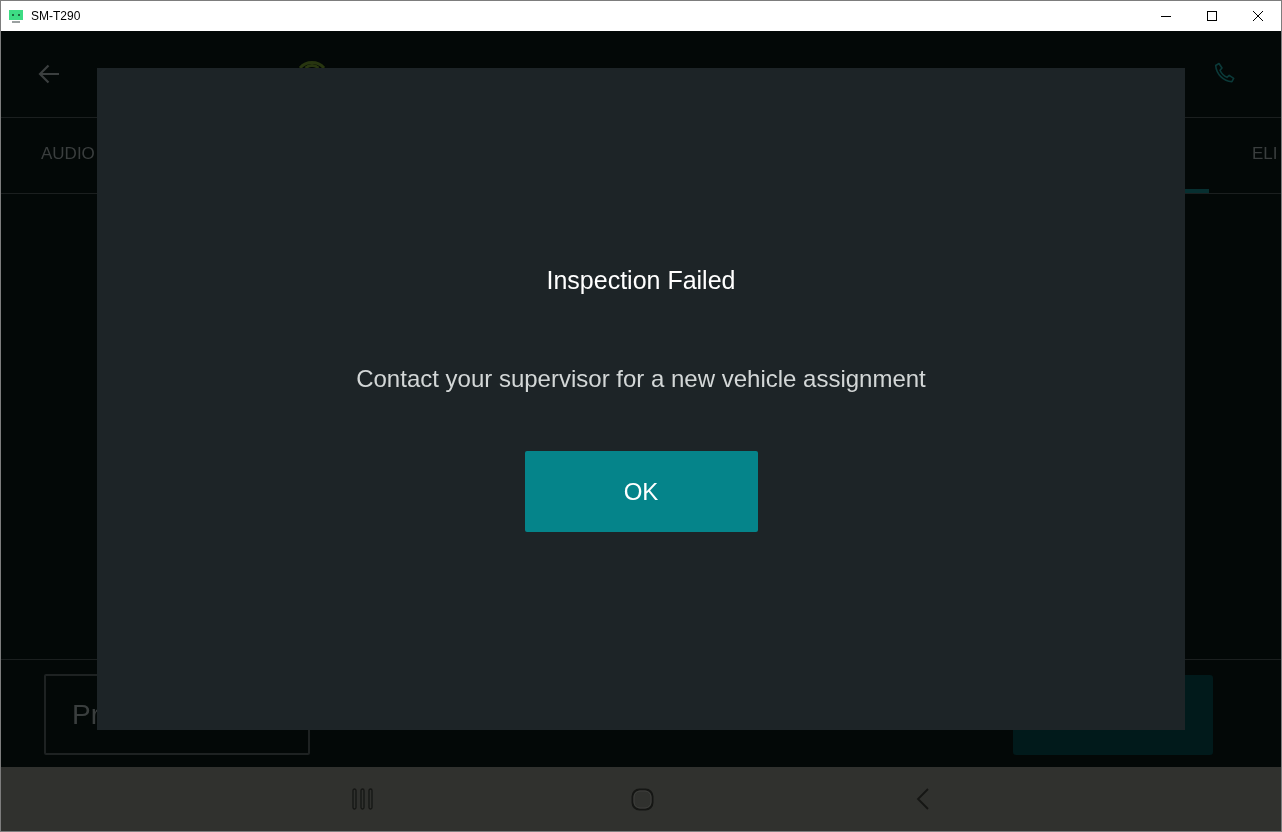 Image resolution: width=1282 pixels, height=832 pixels. Describe the element at coordinates (49, 74) in the screenshot. I see `back-arrow-icon` at that location.